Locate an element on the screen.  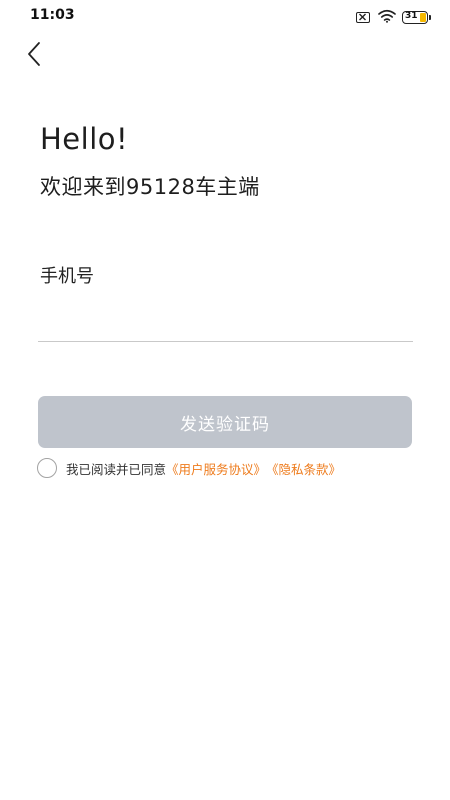
chevron-left-icon is located at coordinates (34, 54).